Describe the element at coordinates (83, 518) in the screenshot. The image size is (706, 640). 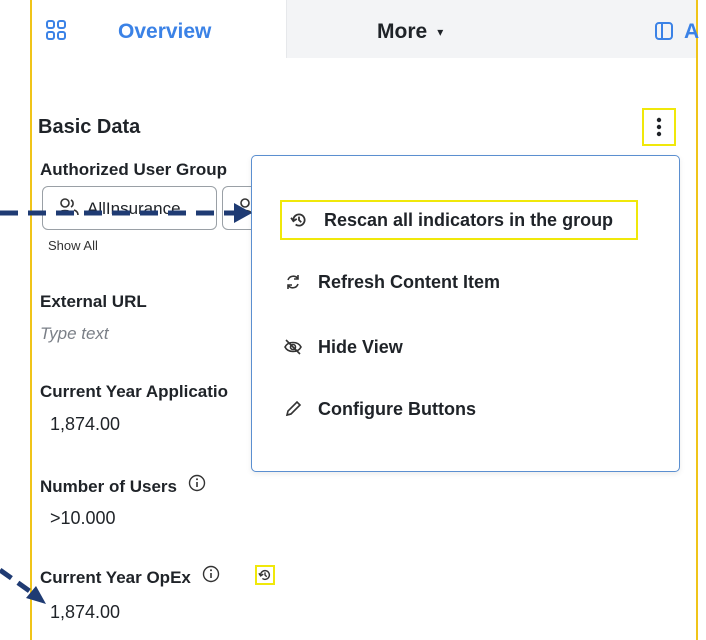
I see `number-users-value: >10.000` at that location.